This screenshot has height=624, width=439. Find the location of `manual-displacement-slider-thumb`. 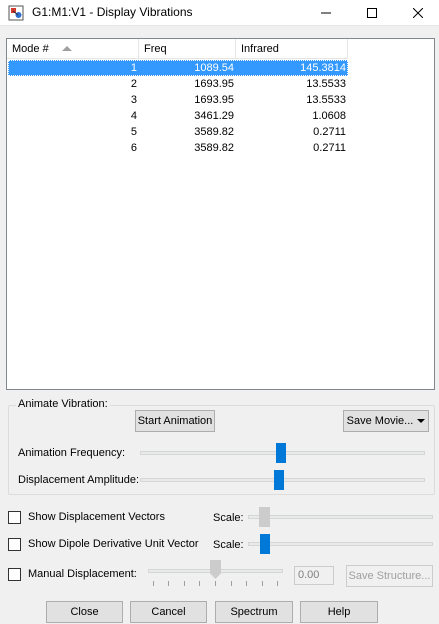

manual-displacement-slider-thumb is located at coordinates (215, 569).